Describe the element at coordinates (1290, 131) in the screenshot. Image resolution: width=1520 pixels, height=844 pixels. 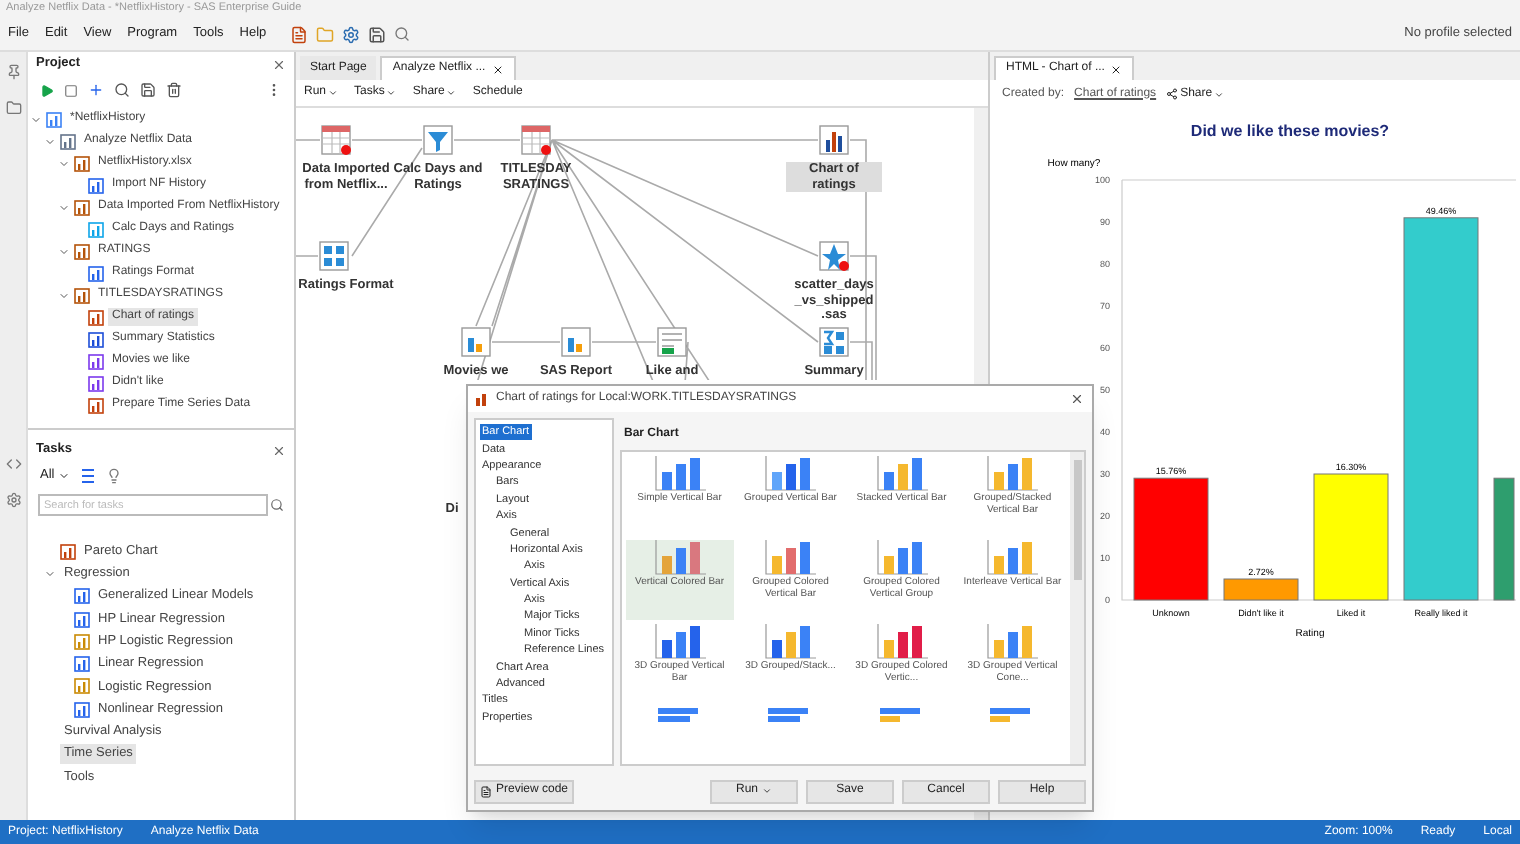
I see `chart-title: Did we like these movies?` at that location.